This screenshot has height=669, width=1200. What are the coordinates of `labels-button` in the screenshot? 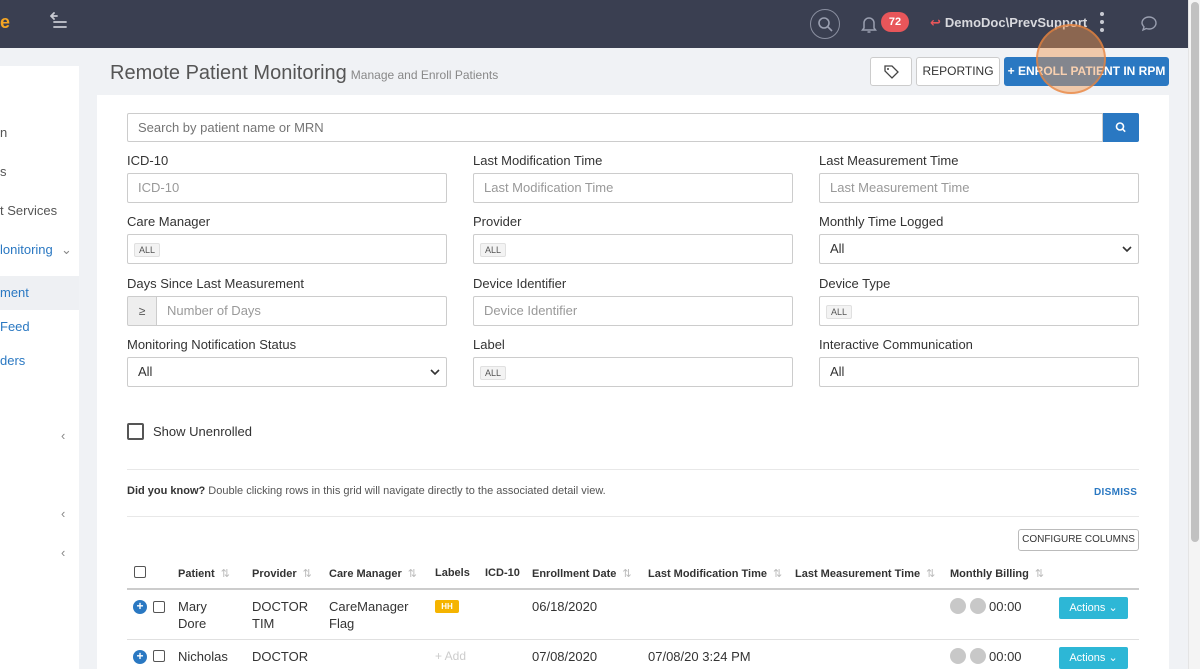 It's located at (891, 71).